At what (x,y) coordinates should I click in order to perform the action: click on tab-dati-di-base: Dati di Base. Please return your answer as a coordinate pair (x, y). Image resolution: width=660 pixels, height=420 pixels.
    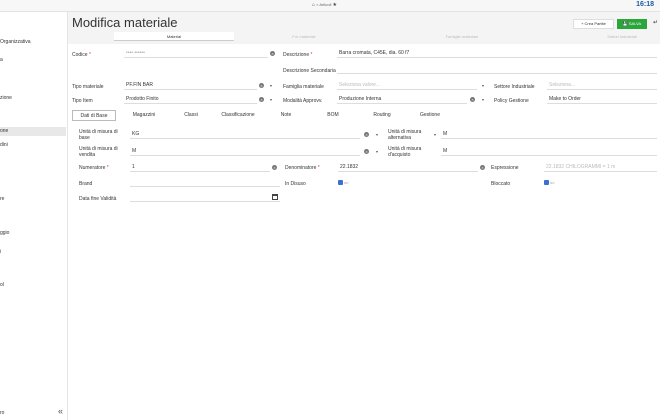
    Looking at the image, I should click on (94, 115).